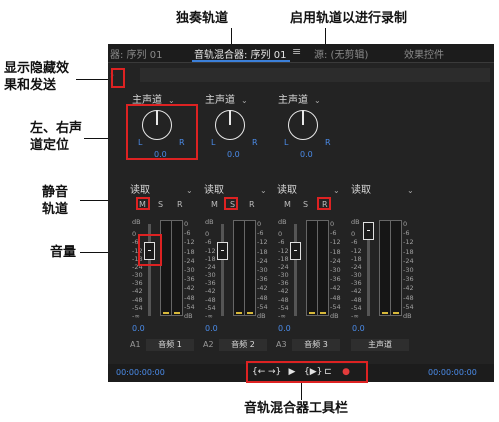 The image size is (499, 422). What do you see at coordinates (349, 18) in the screenshot?
I see `annotation-record: 启用轨道以进行录制` at bounding box center [349, 18].